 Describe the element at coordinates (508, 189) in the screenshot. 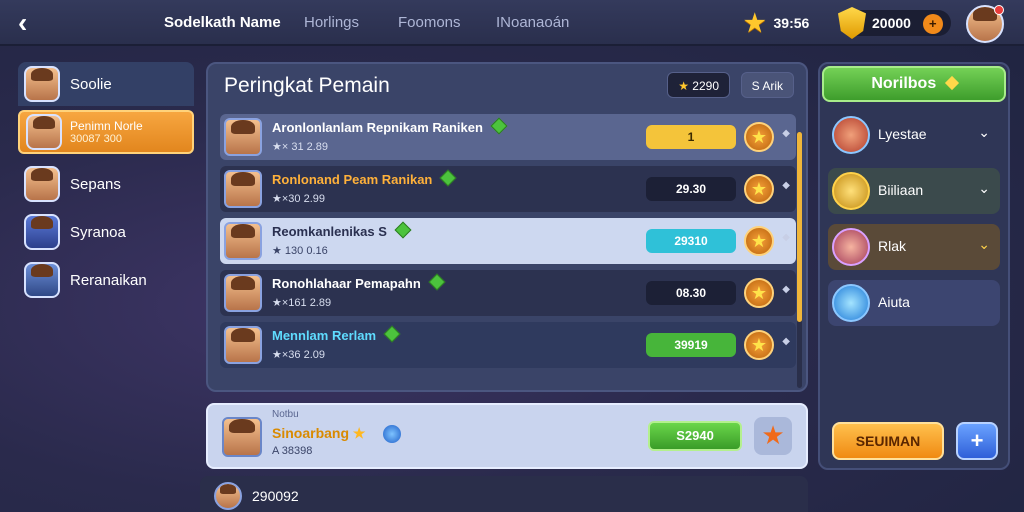

I see `table-row: Ronlonand Peam Ranikan ★×30 2.99 29.30 ★ ◆` at that location.